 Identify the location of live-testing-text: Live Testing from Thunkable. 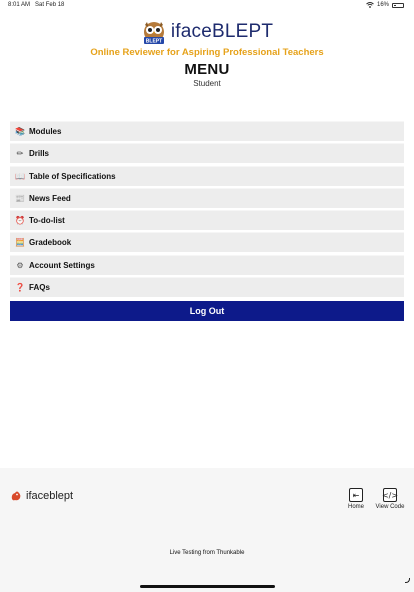
(207, 553).